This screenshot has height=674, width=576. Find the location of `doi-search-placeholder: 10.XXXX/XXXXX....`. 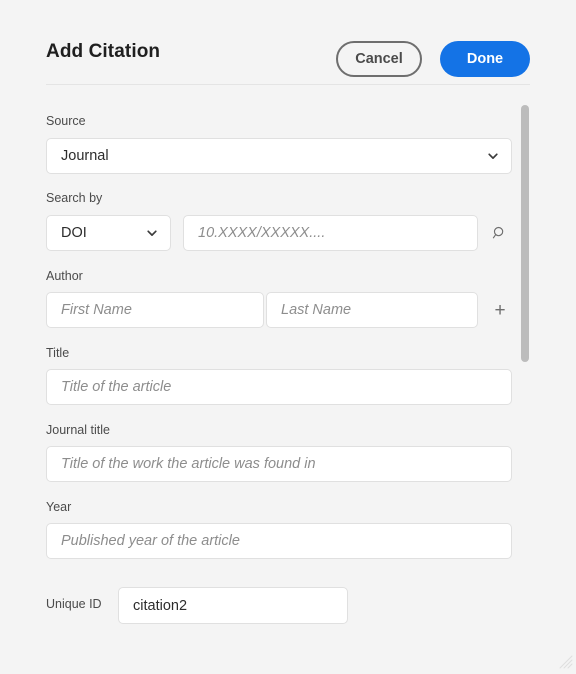

doi-search-placeholder: 10.XXXX/XXXXX.... is located at coordinates (262, 233).